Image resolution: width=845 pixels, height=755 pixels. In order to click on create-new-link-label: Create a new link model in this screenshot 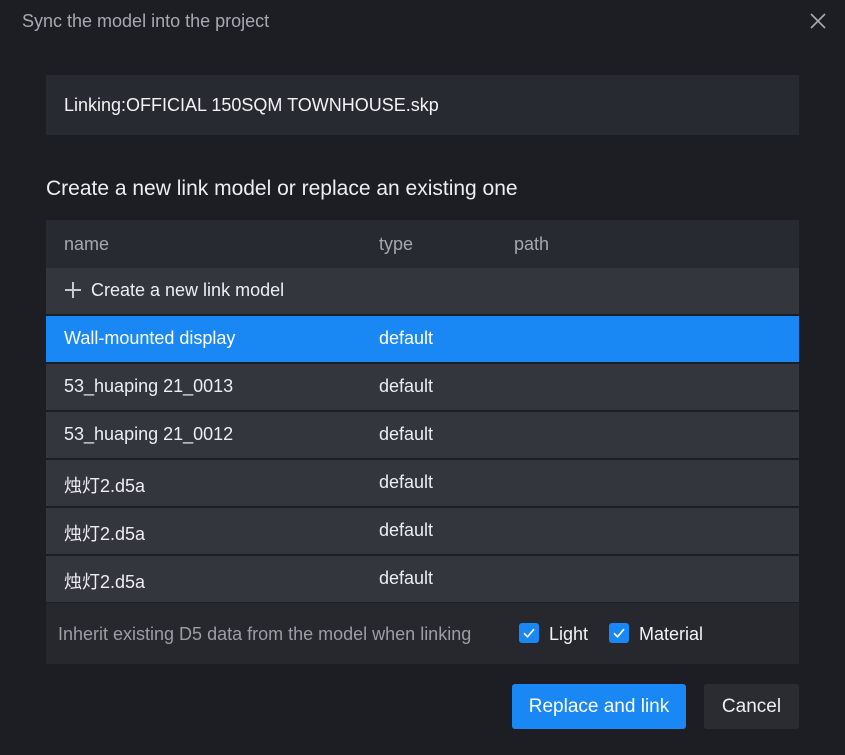, I will do `click(188, 290)`.